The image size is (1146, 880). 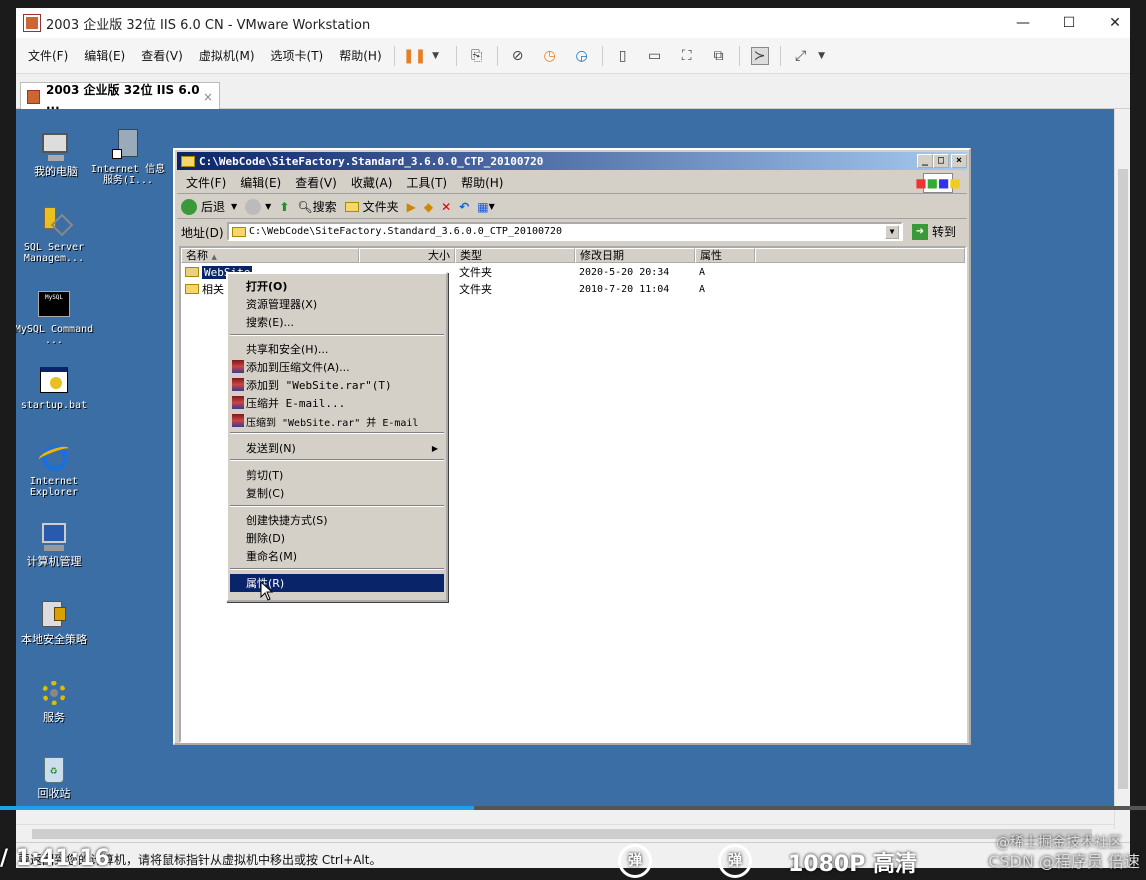 I want to click on context-item-add-to-rar: 添加到 "WebSite.rar"(T), so click(x=337, y=385).